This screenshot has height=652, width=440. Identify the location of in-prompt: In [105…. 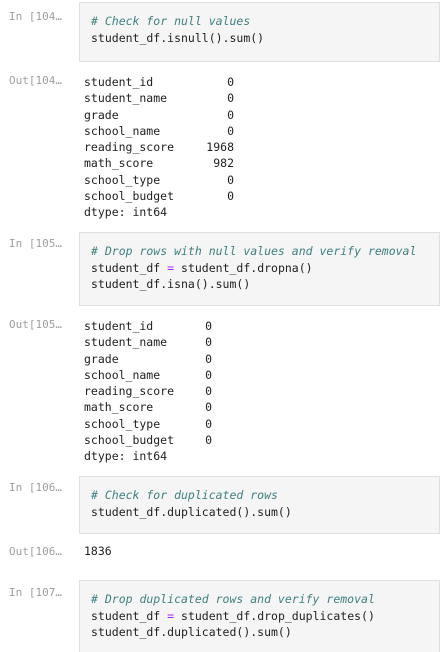
(35, 243).